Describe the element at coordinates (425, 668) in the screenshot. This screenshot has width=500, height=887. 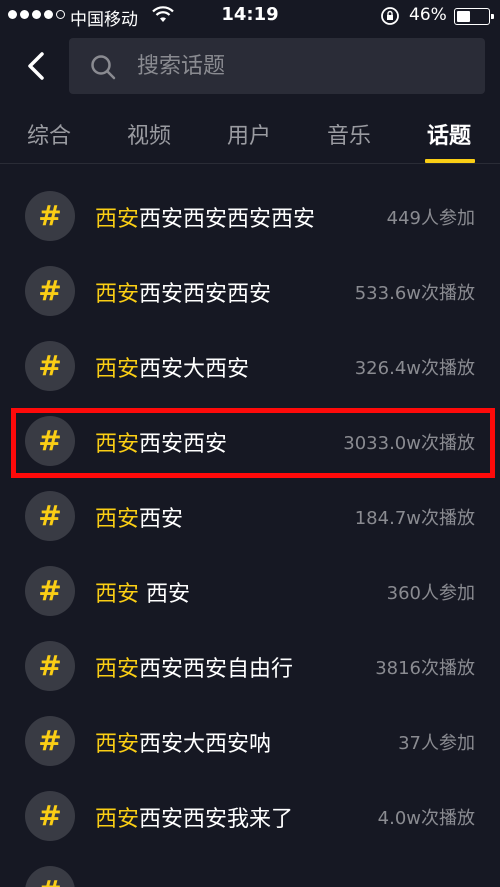
I see `topic-stats: 3816次播放` at that location.